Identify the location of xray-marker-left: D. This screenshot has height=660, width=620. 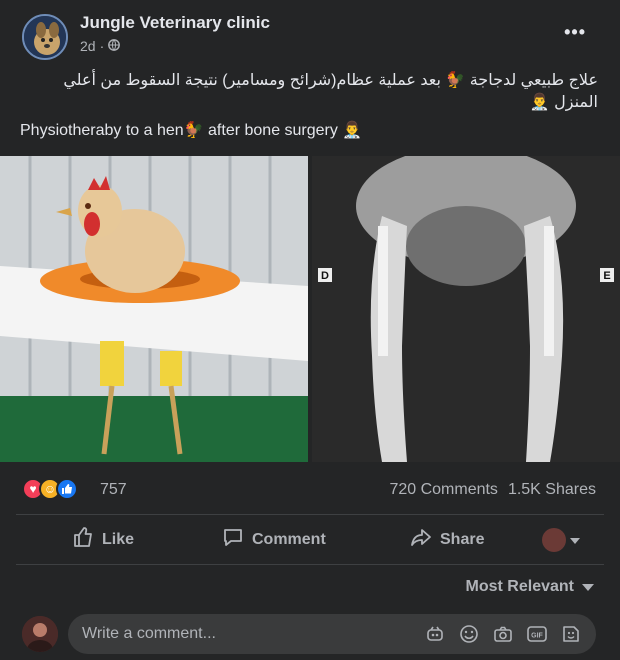
(325, 276).